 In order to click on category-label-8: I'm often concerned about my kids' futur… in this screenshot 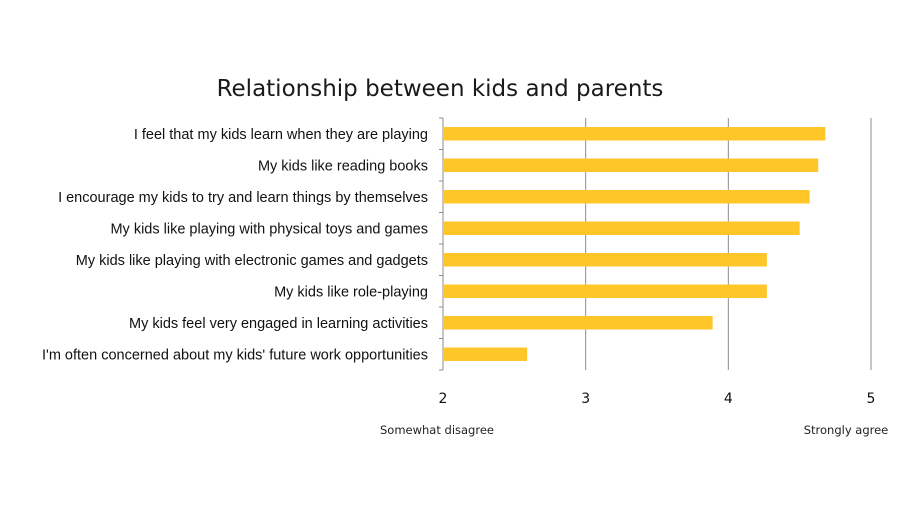, I will do `click(235, 355)`.